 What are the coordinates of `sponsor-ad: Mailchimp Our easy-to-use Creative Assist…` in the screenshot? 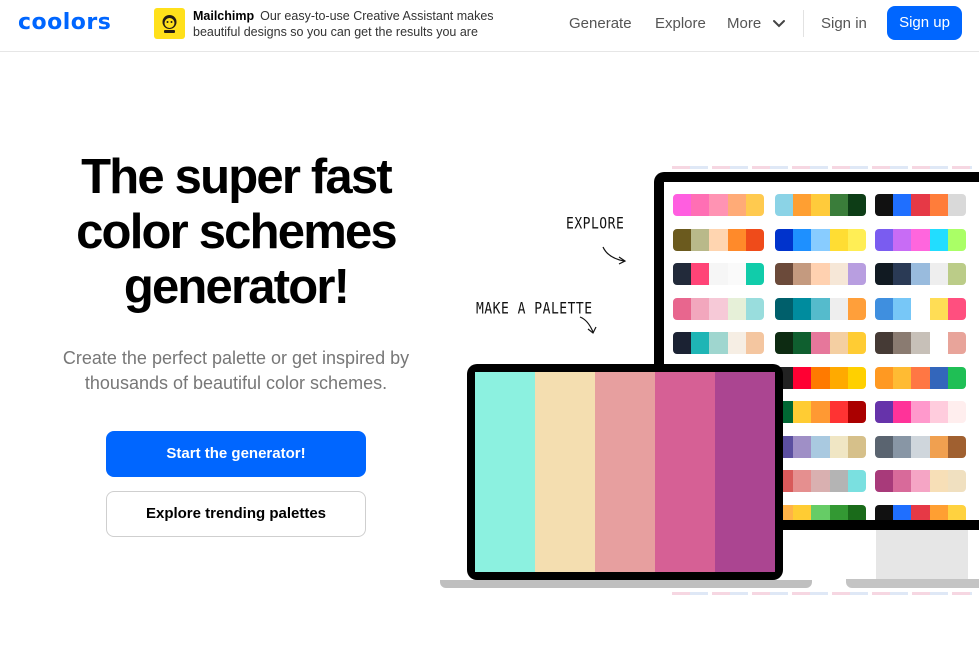 It's located at (349, 25).